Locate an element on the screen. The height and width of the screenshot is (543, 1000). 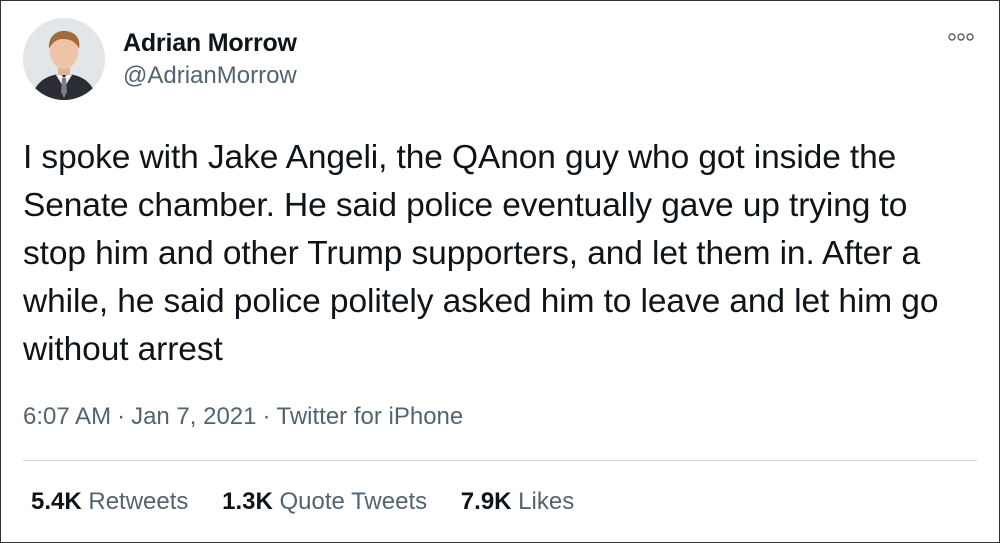
avatar-image is located at coordinates (64, 59).